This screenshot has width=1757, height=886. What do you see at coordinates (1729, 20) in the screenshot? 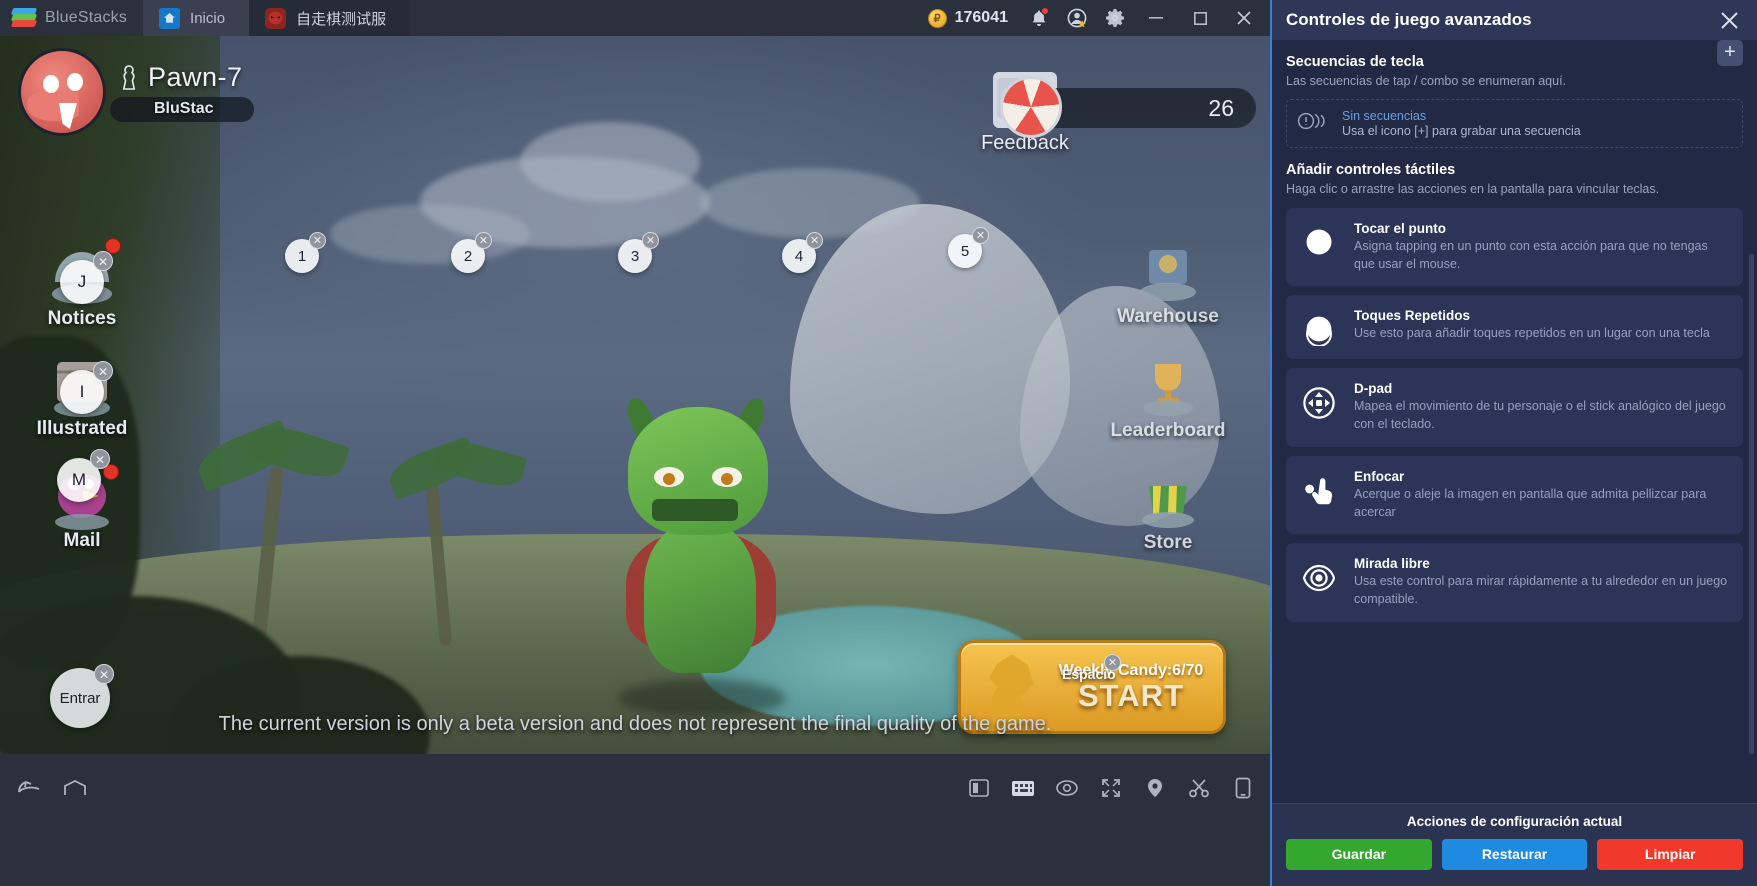
I see `close-icon` at bounding box center [1729, 20].